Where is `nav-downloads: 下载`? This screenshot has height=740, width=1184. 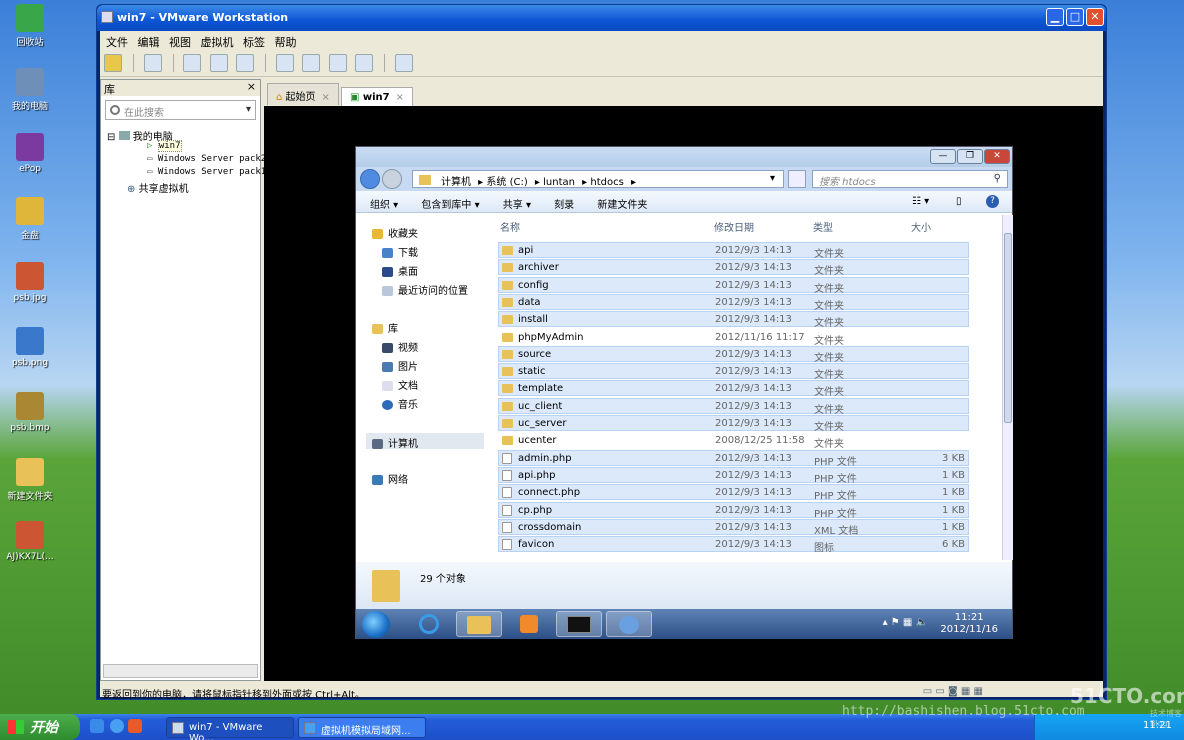
nav-downloads: 下载 is located at coordinates (400, 251).